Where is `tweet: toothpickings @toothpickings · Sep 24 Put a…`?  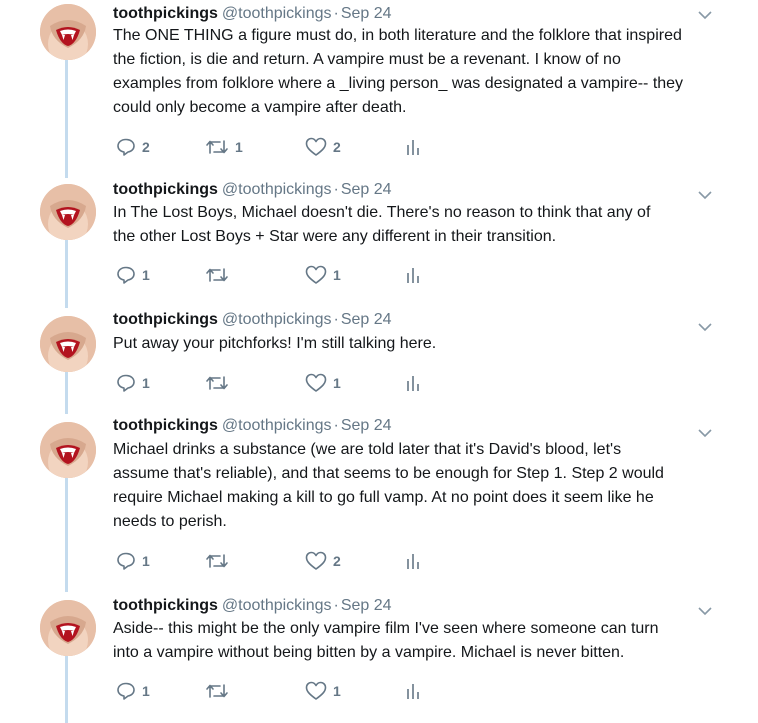
tweet: toothpickings @toothpickings · Sep 24 Put a… is located at coordinates (379, 355).